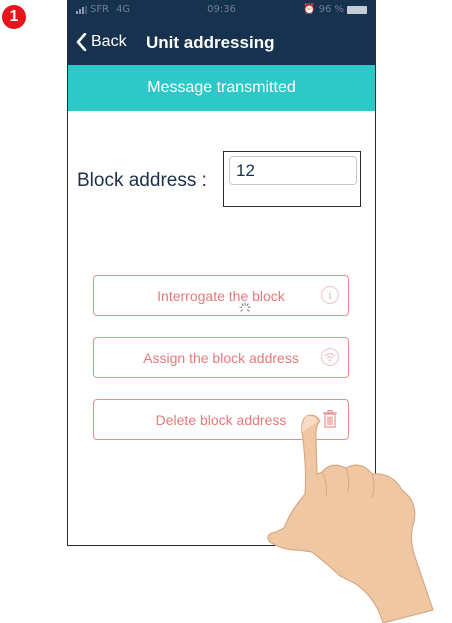 Image resolution: width=452 pixels, height=623 pixels. Describe the element at coordinates (350, 518) in the screenshot. I see `pointing-hand-icon` at that location.